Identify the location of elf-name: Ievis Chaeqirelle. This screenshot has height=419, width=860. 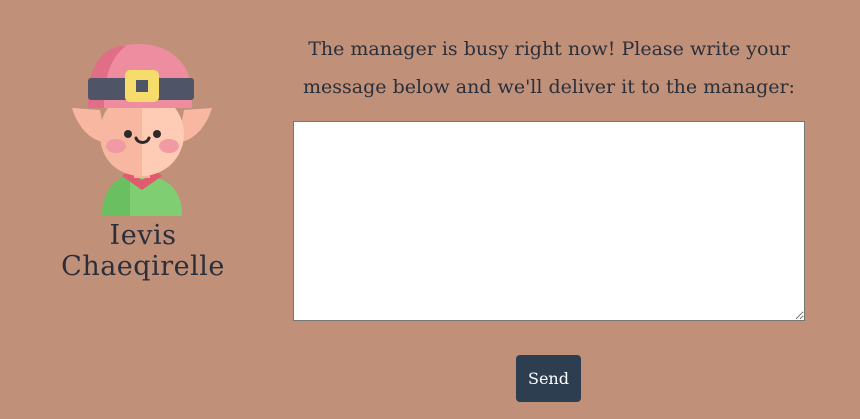
(143, 251).